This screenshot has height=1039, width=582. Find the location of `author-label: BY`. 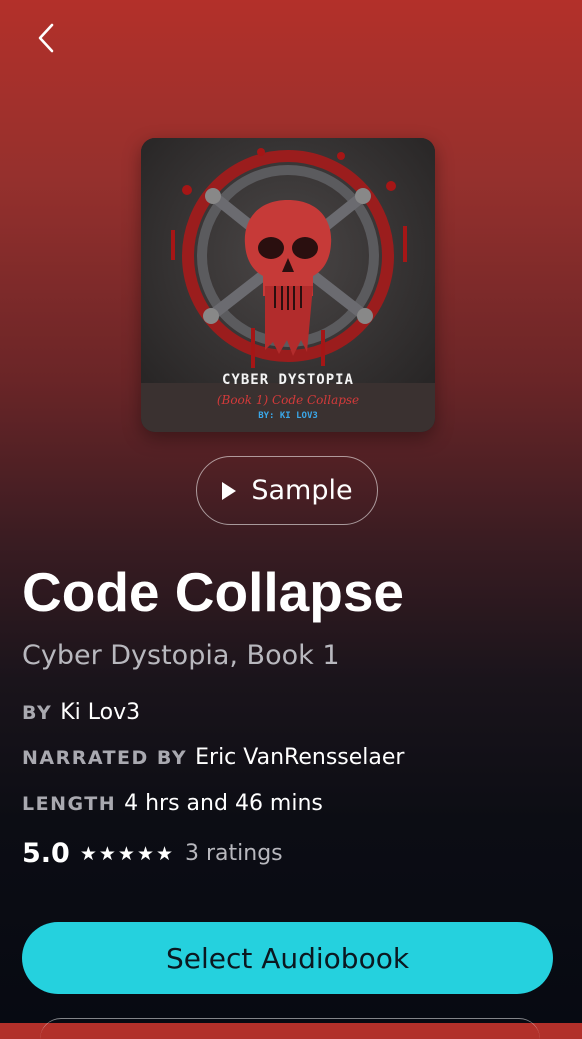

author-label: BY is located at coordinates (37, 713).